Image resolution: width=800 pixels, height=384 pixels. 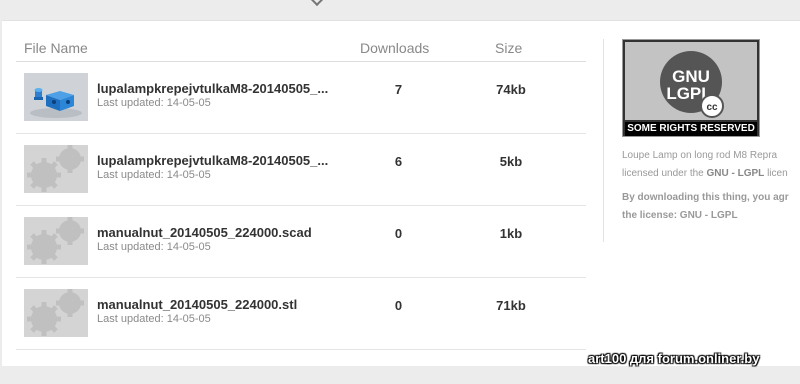 I want to click on column-header-size: Size, so click(x=509, y=48).